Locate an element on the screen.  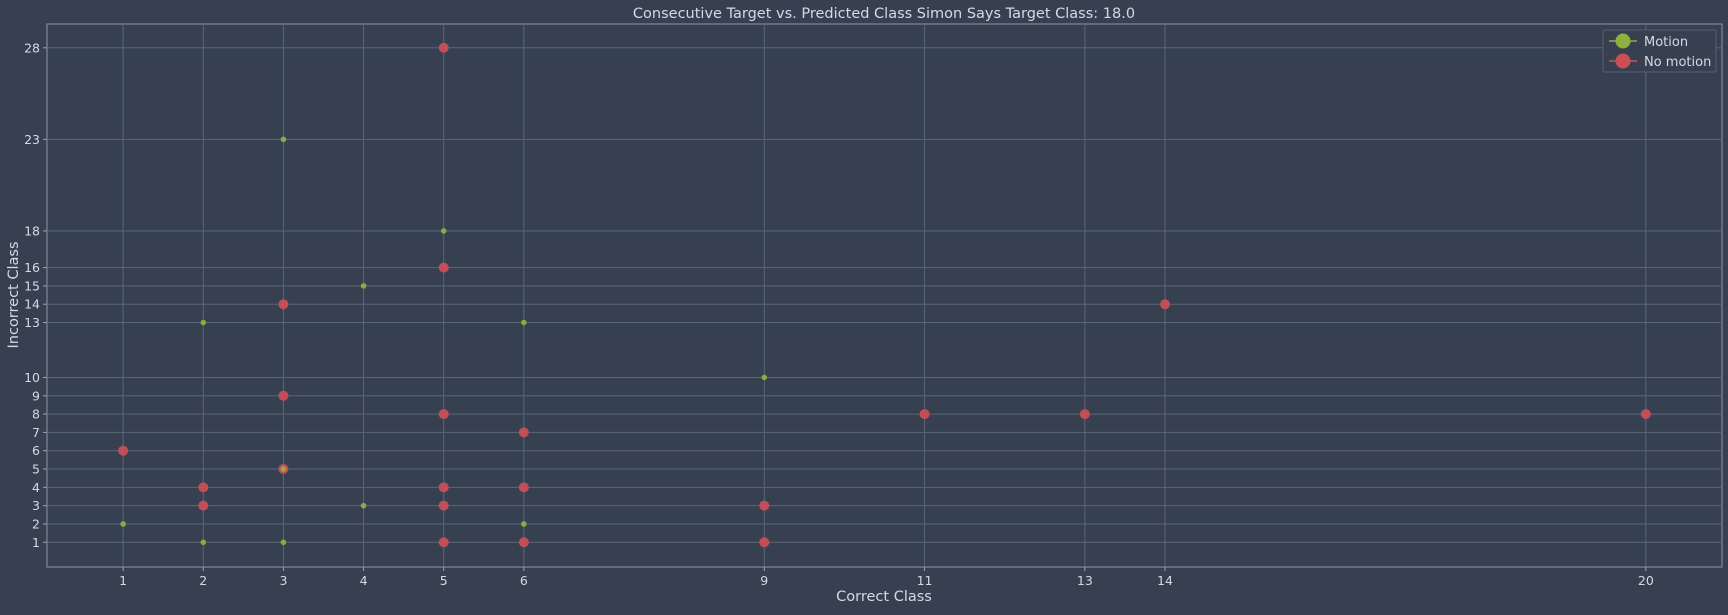
x-tick-label: 2 is located at coordinates (203, 580).